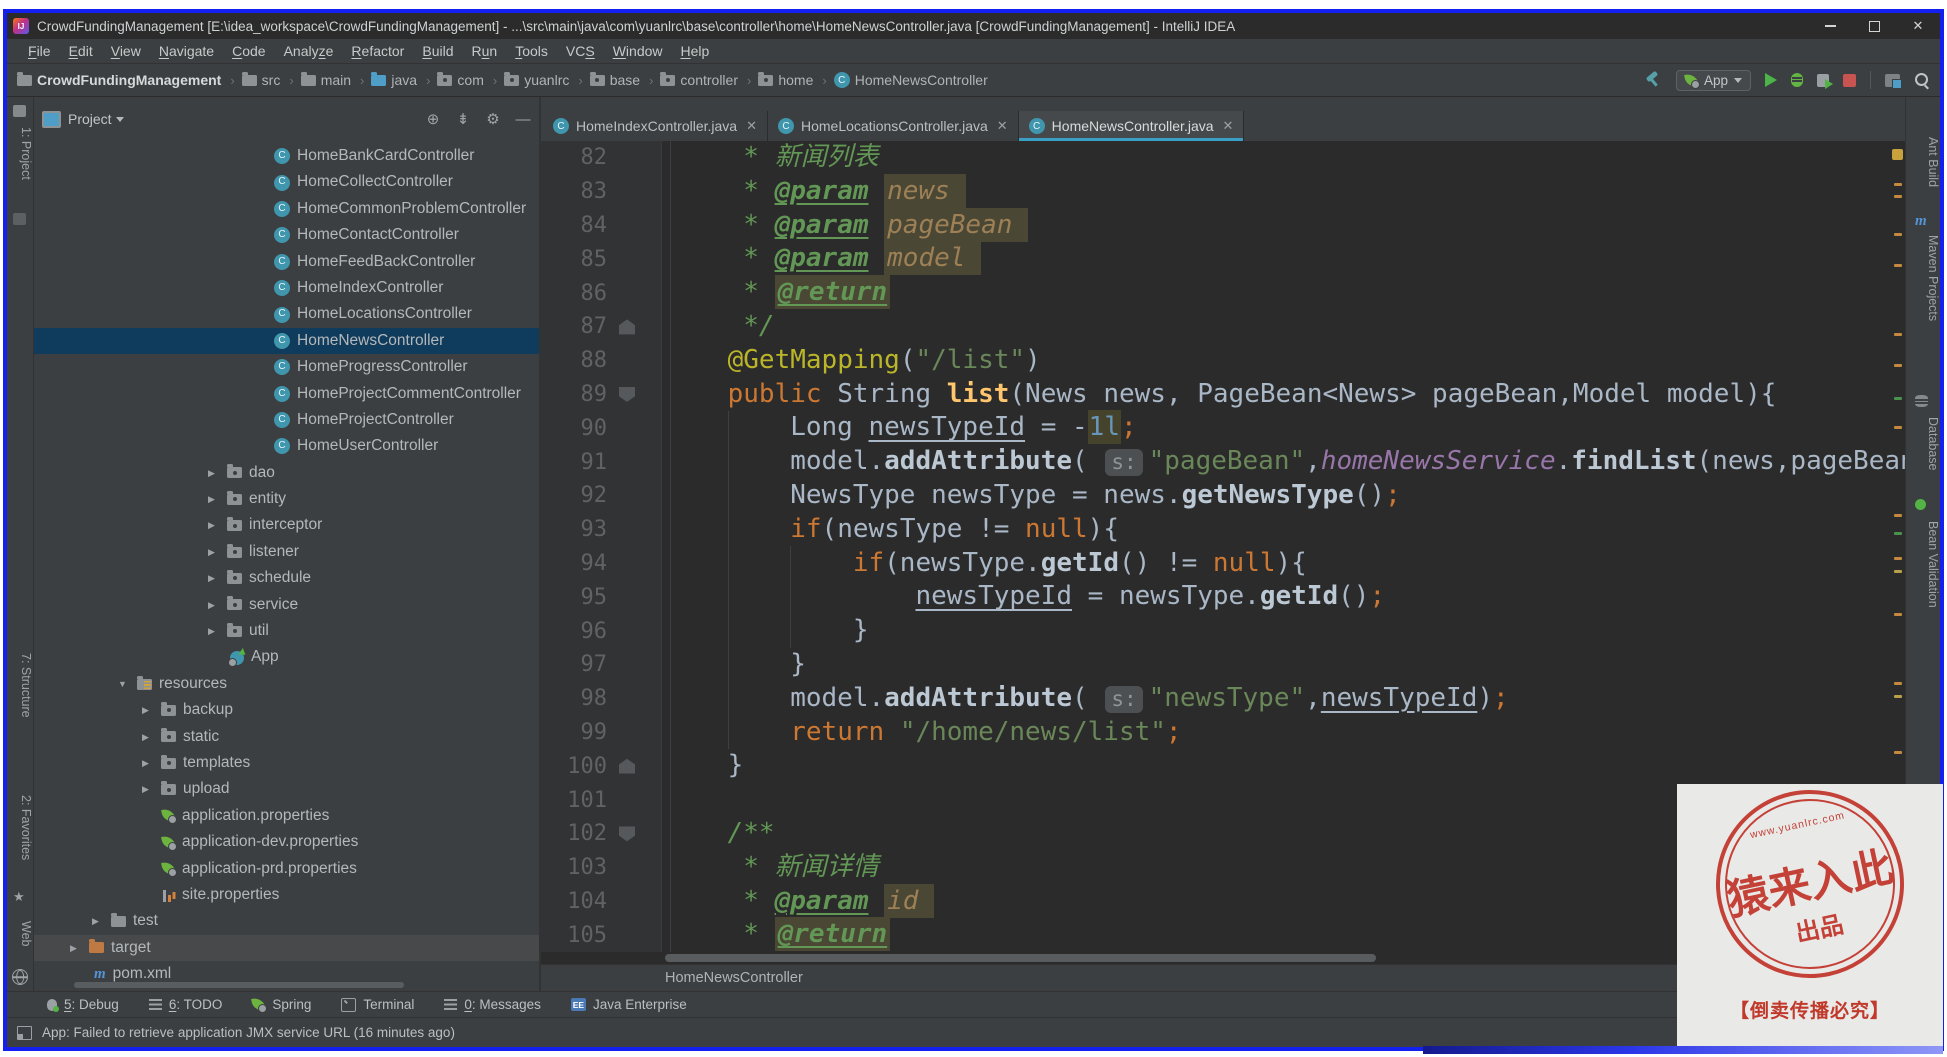 The image size is (1947, 1057). I want to click on line-number-98: 98, so click(574, 698).